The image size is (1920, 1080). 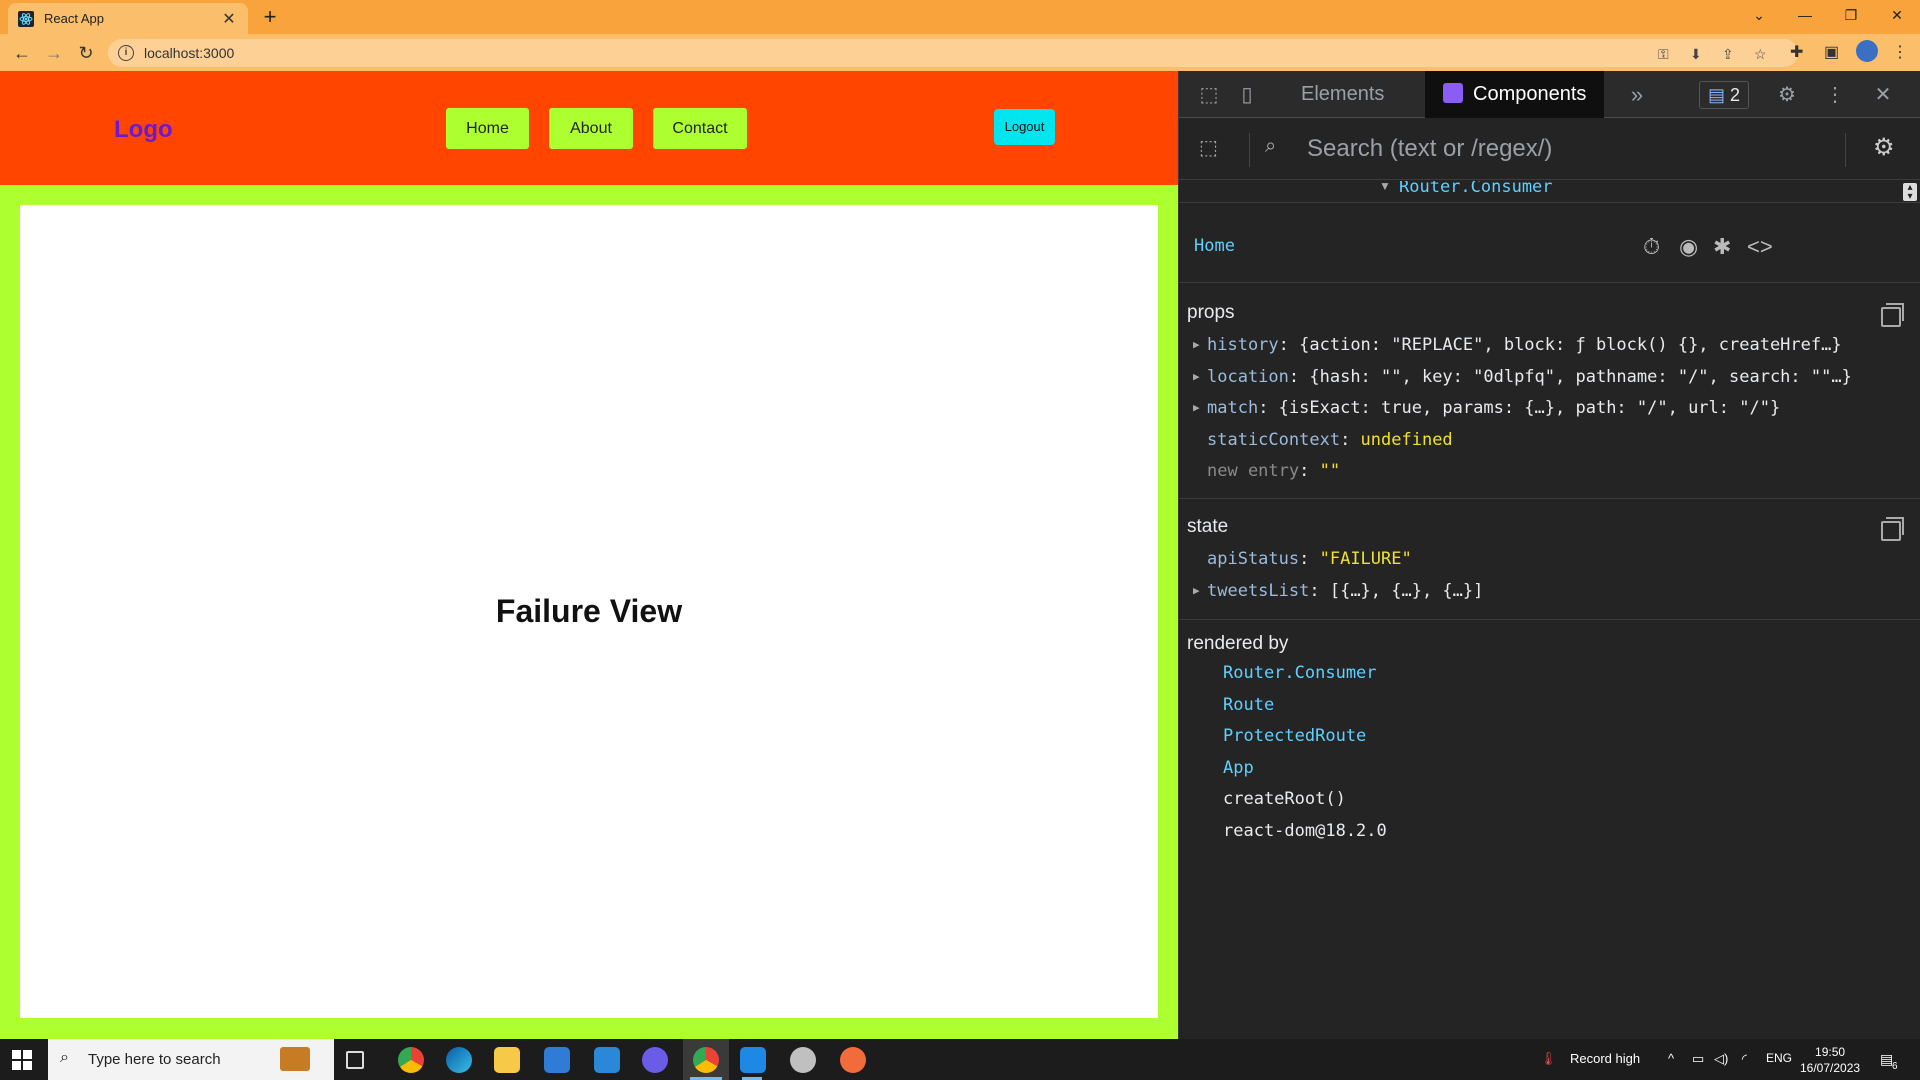 I want to click on tab-close-icon: ✕, so click(x=229, y=19).